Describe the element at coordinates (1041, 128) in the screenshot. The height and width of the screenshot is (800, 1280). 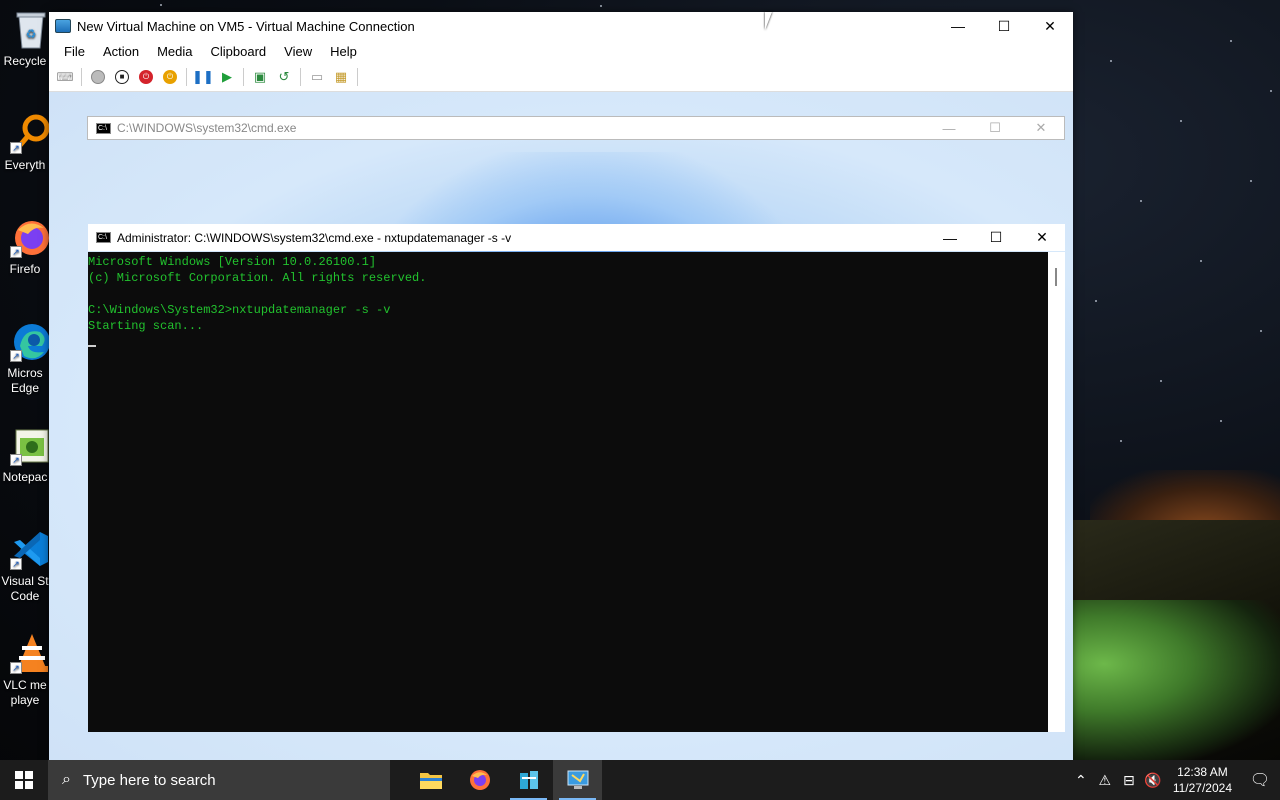
I see `cmd-back-close-button: ✕` at that location.